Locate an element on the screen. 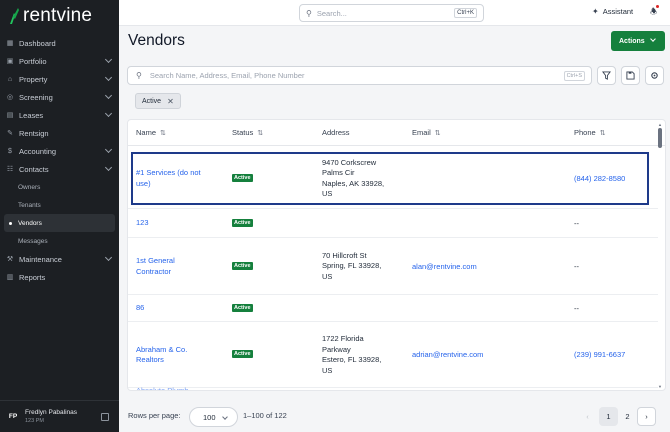 The width and height of the screenshot is (670, 432). user-name: Fredlyn Pabalinas is located at coordinates (51, 412).